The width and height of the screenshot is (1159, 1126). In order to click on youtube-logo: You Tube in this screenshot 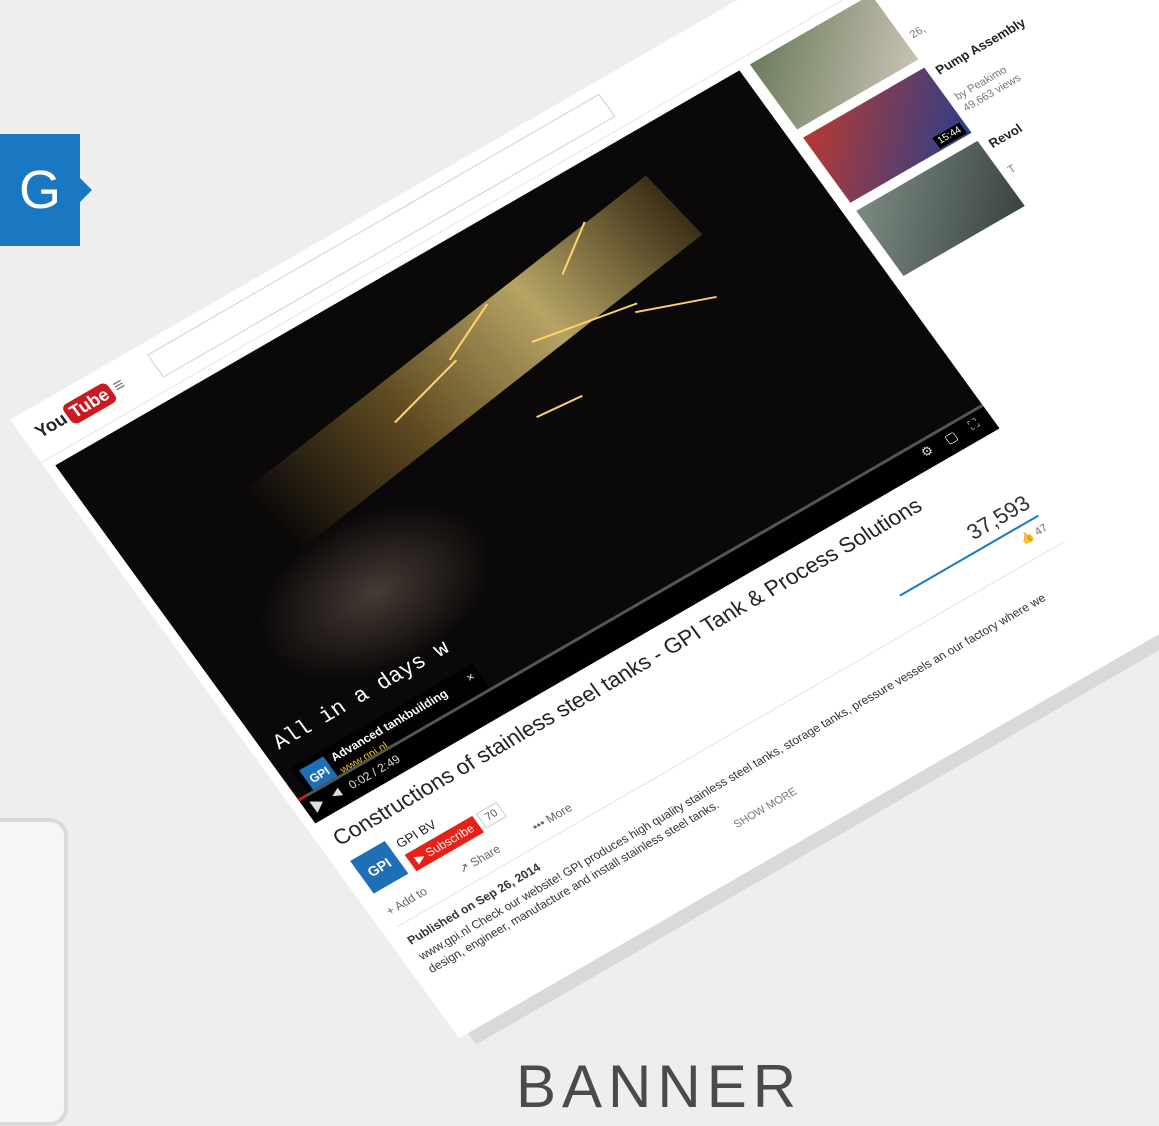, I will do `click(74, 412)`.